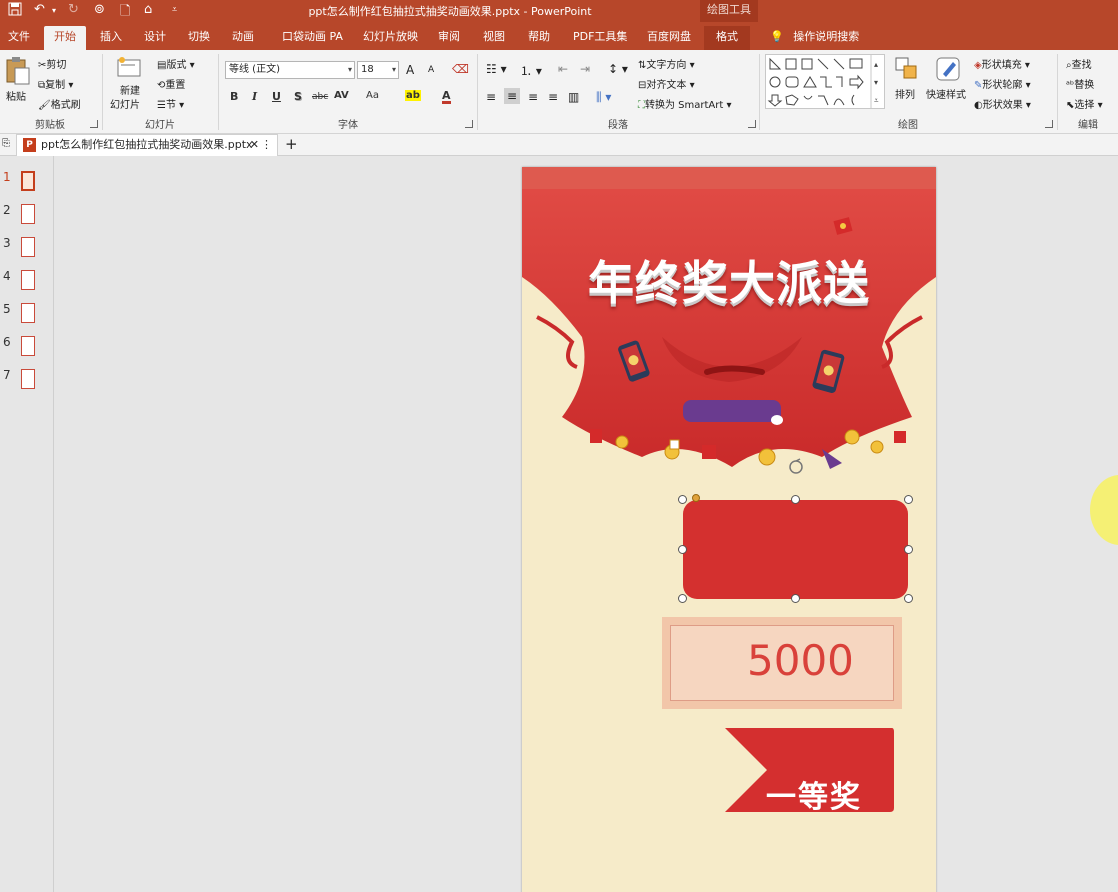  I want to click on tab-help: 帮助, so click(539, 38).